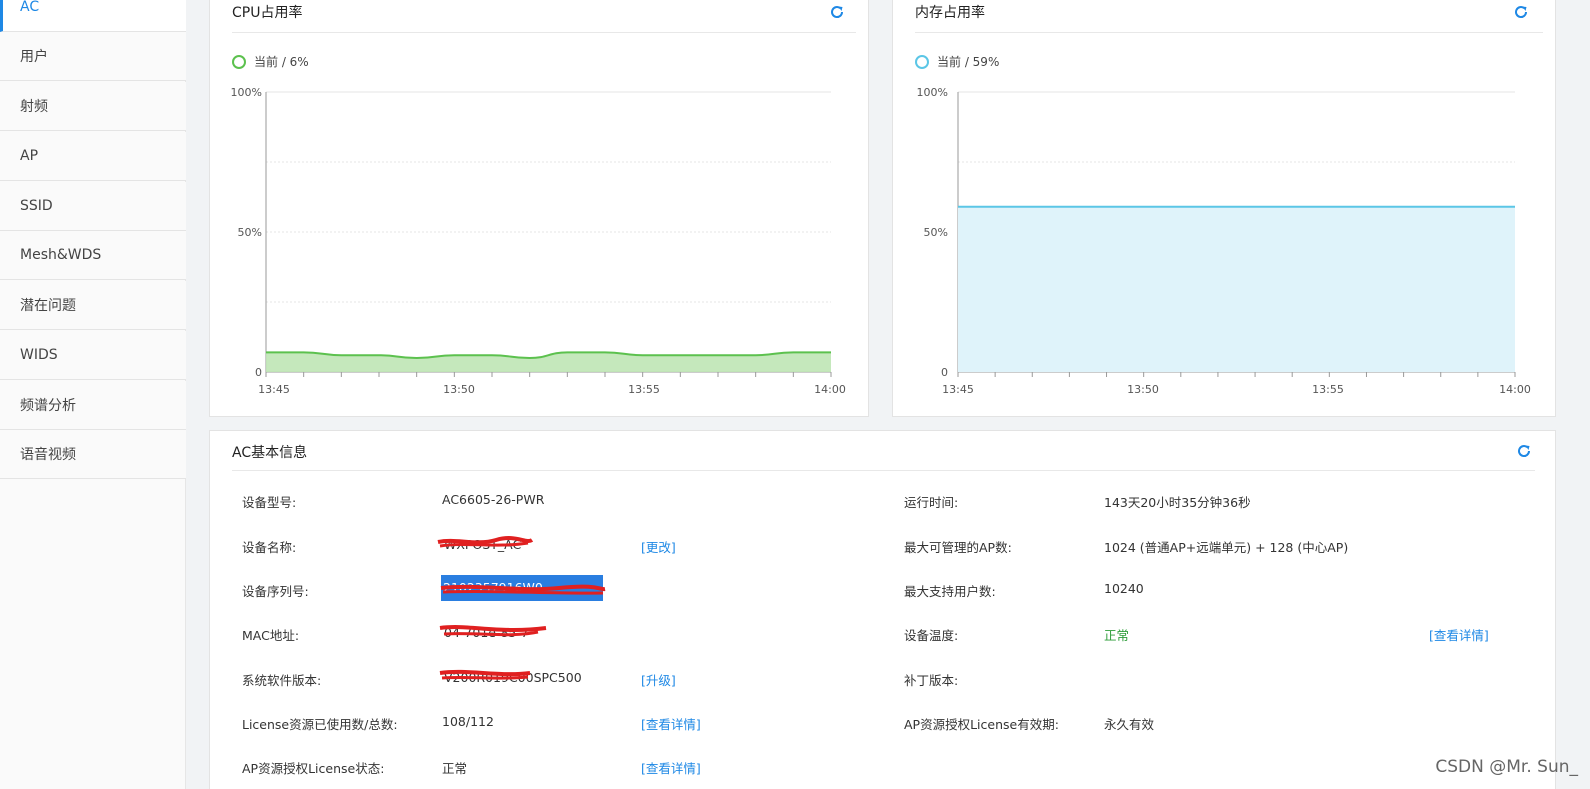 Image resolution: width=1590 pixels, height=789 pixels. What do you see at coordinates (1124, 588) in the screenshot?
I see `max-users-value: 10240` at bounding box center [1124, 588].